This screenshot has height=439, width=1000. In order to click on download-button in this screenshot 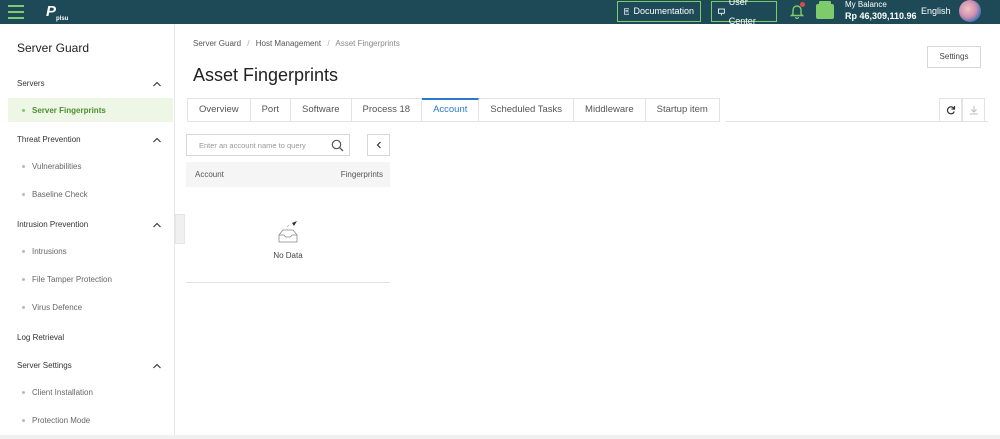, I will do `click(973, 110)`.